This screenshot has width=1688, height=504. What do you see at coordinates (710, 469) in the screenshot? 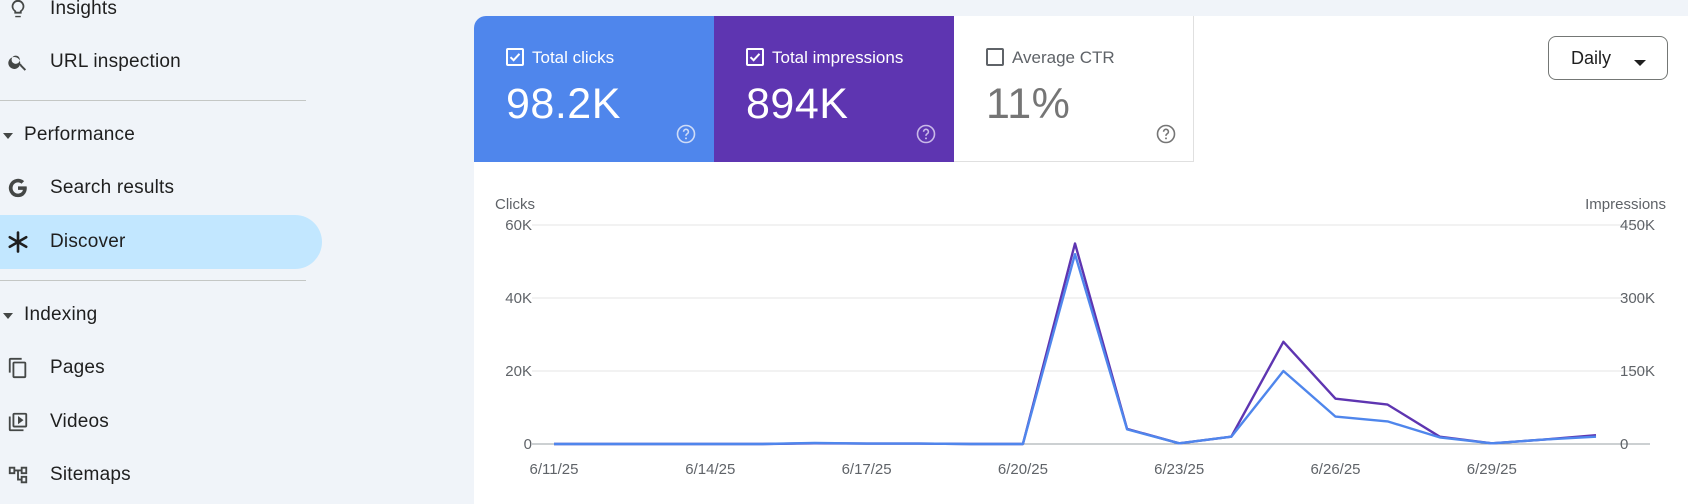
I see `x-tick-label: 6/14/25` at bounding box center [710, 469].